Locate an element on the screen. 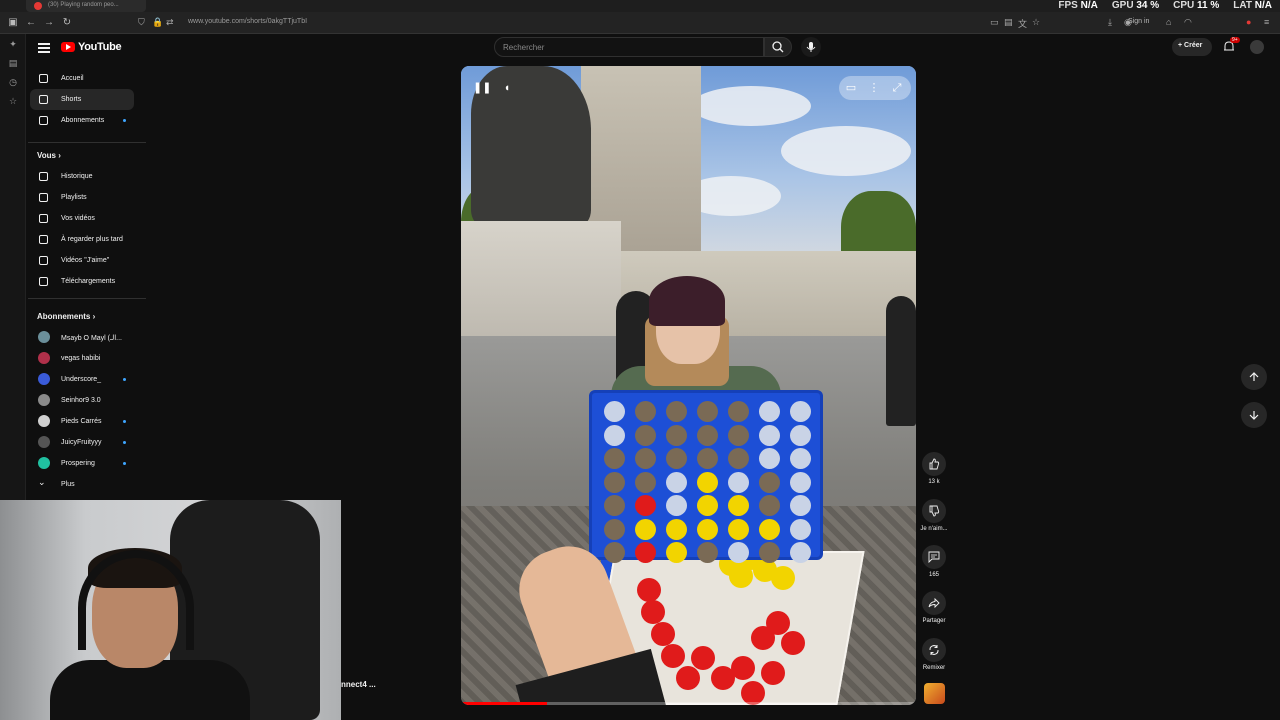  sidebar-item-vegas-habibi: vegas habibi is located at coordinates (82, 358).